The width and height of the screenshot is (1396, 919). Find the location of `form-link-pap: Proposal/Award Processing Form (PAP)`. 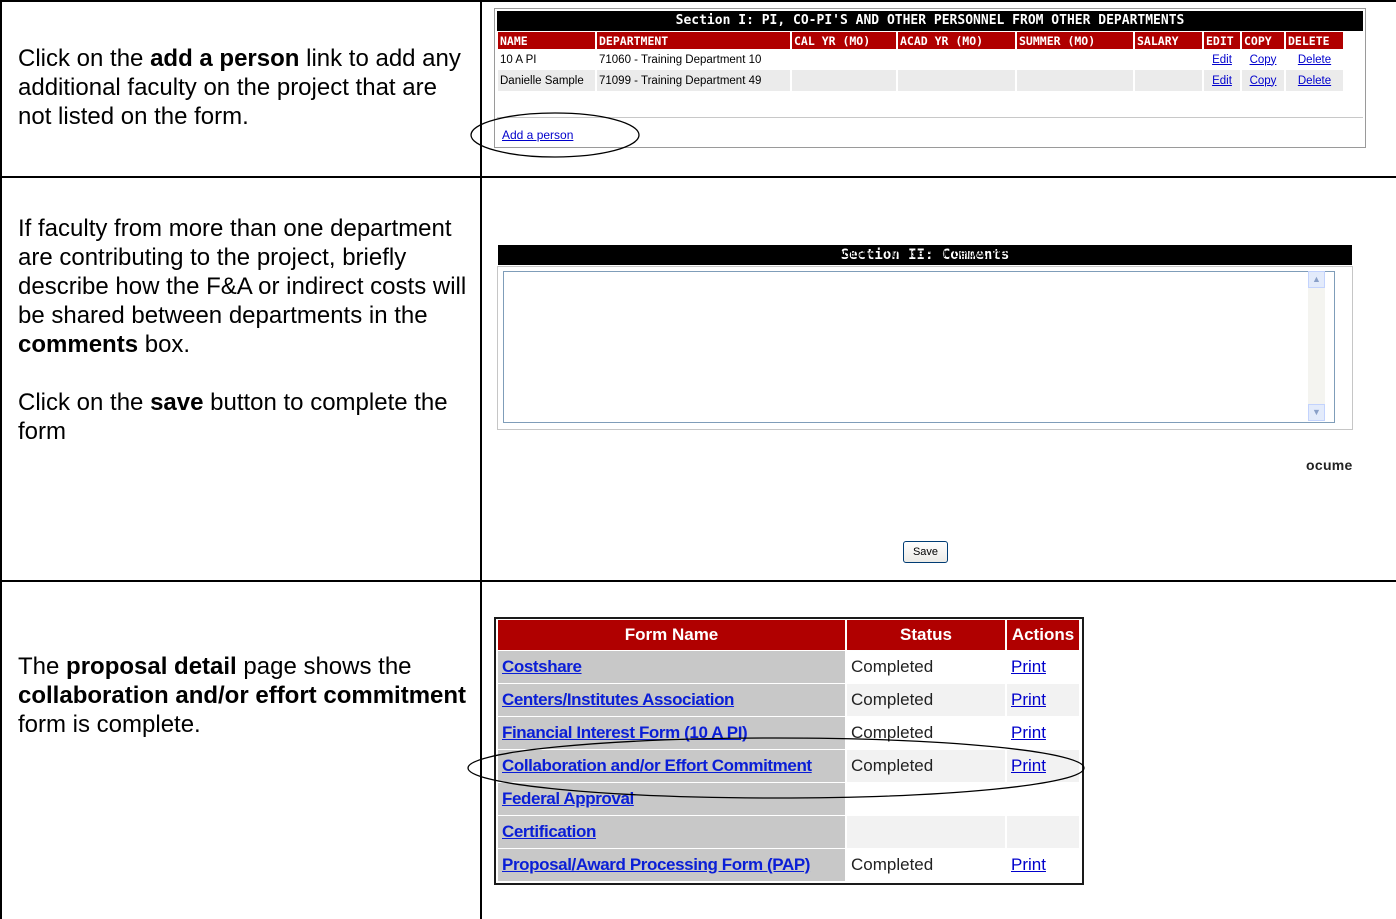

form-link-pap: Proposal/Award Processing Form (PAP) is located at coordinates (656, 864).